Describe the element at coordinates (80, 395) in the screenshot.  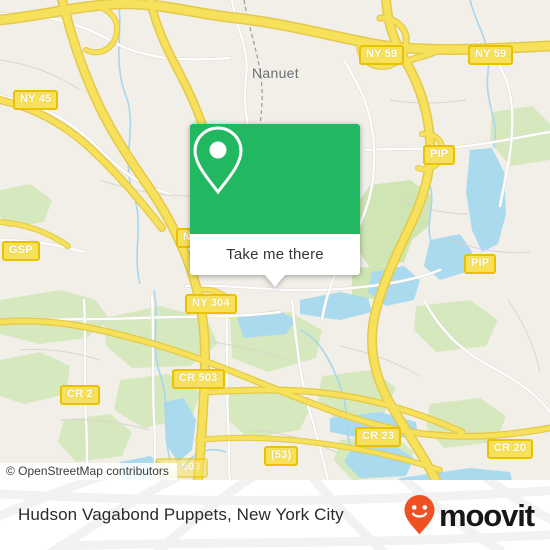
I see `road-shield-cr2: CR 2` at that location.